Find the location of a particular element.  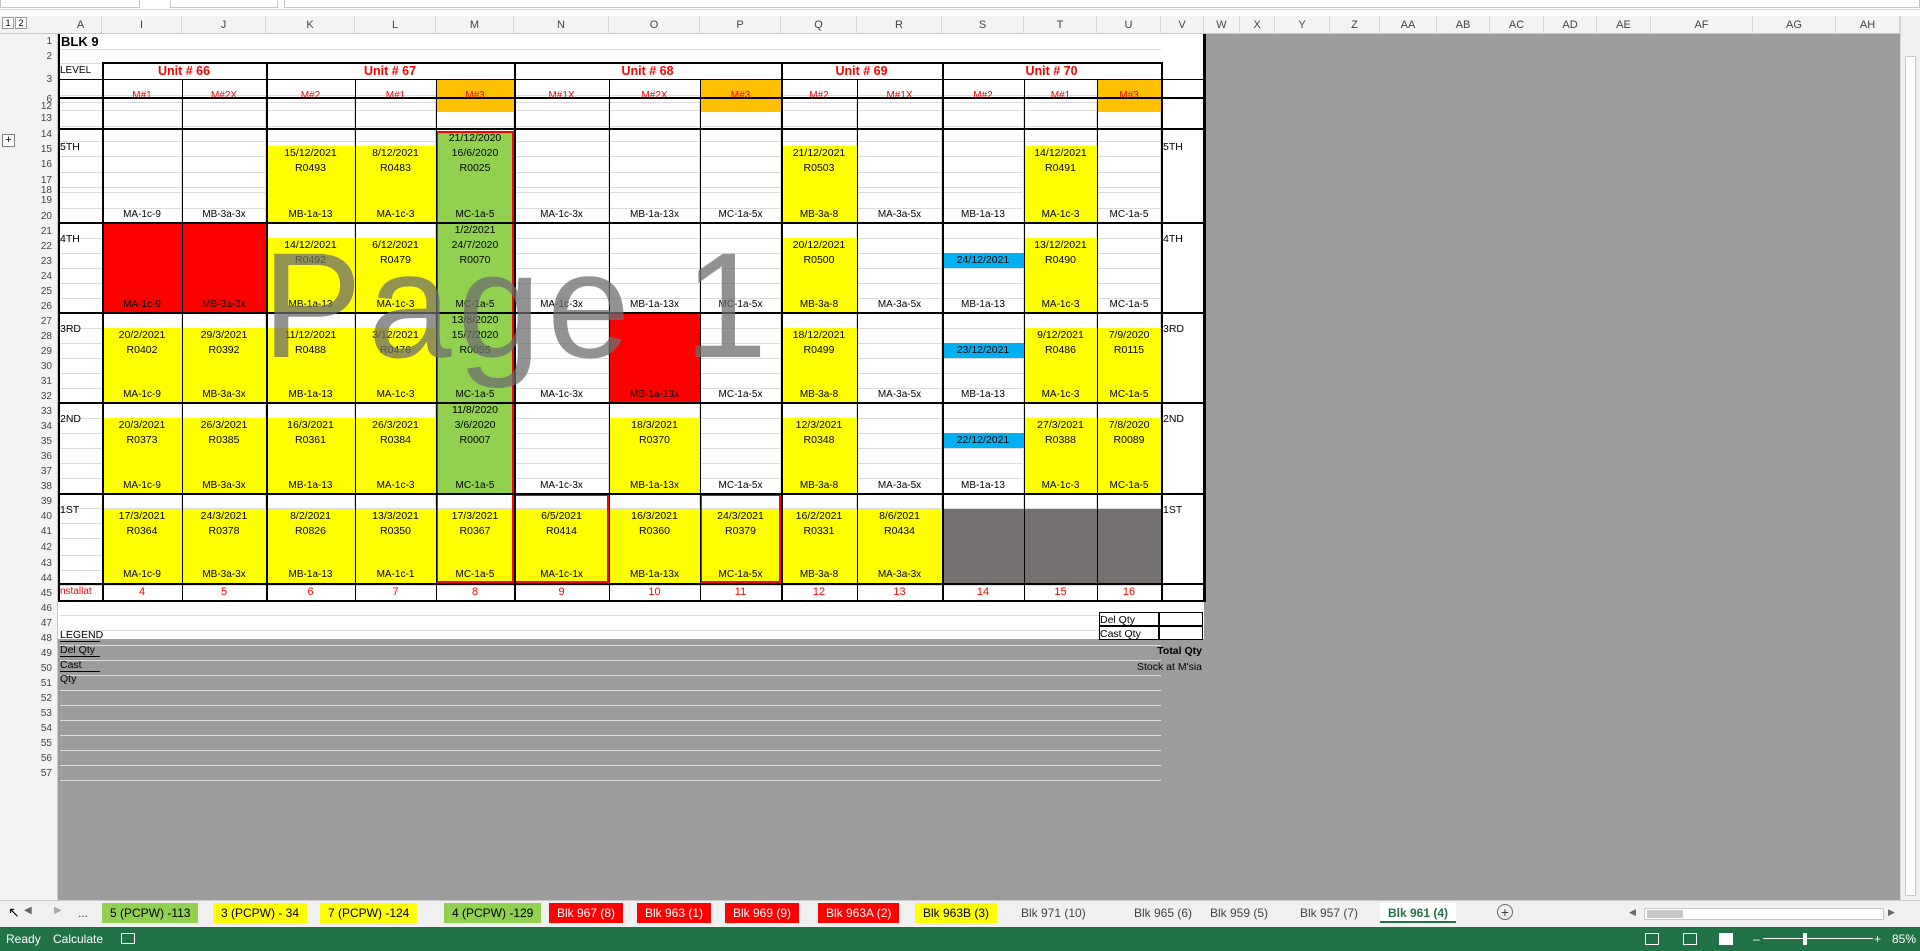

cell-entry: 13/3/2021 is located at coordinates (395, 516).